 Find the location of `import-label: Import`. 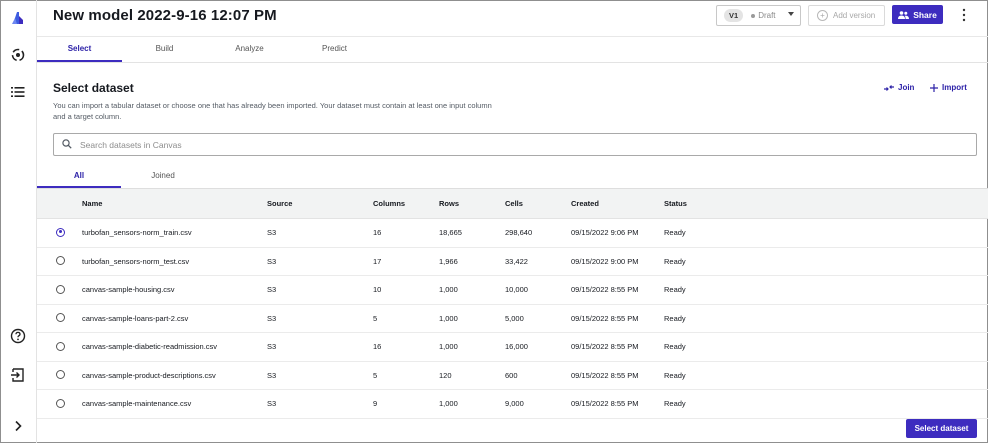

import-label: Import is located at coordinates (954, 87).